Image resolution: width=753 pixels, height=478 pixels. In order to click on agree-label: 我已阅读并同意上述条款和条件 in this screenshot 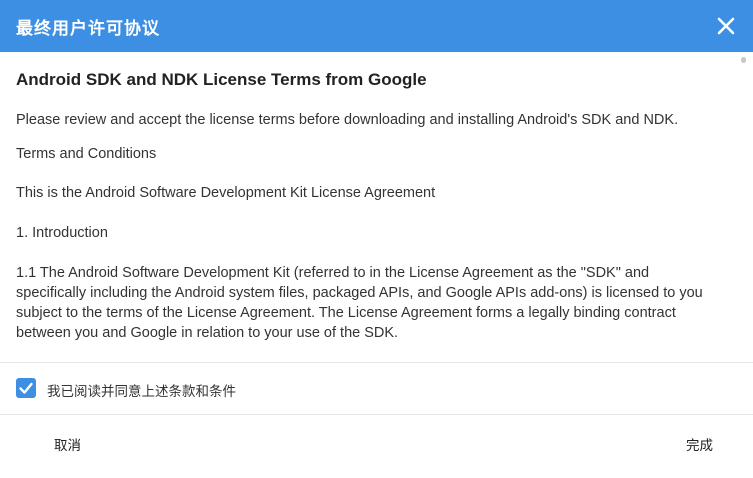, I will do `click(141, 390)`.